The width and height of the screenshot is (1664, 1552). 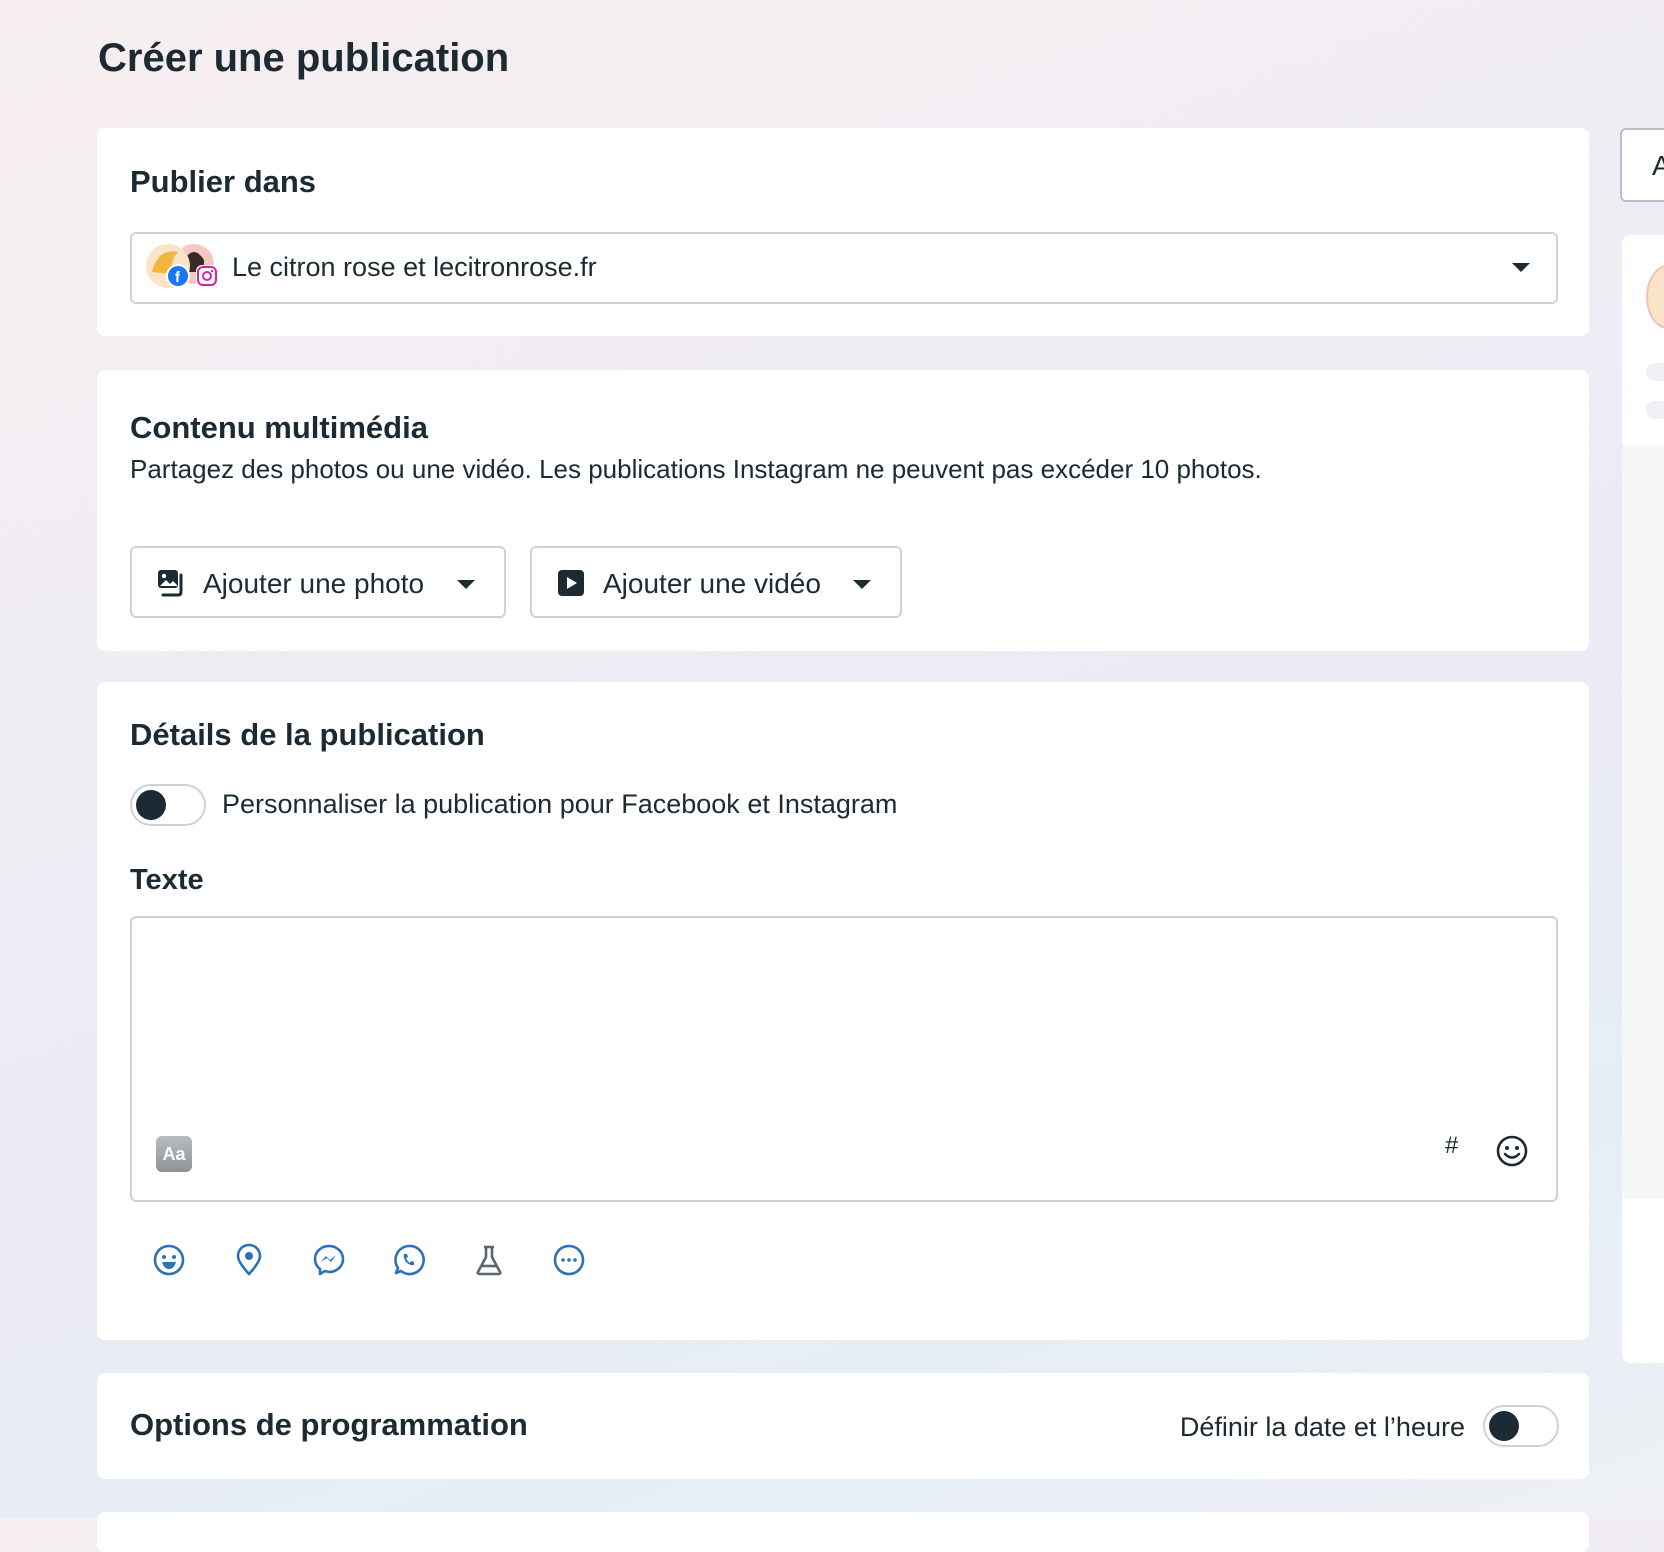 I want to click on hashtag-icon: #, so click(x=1451, y=1146).